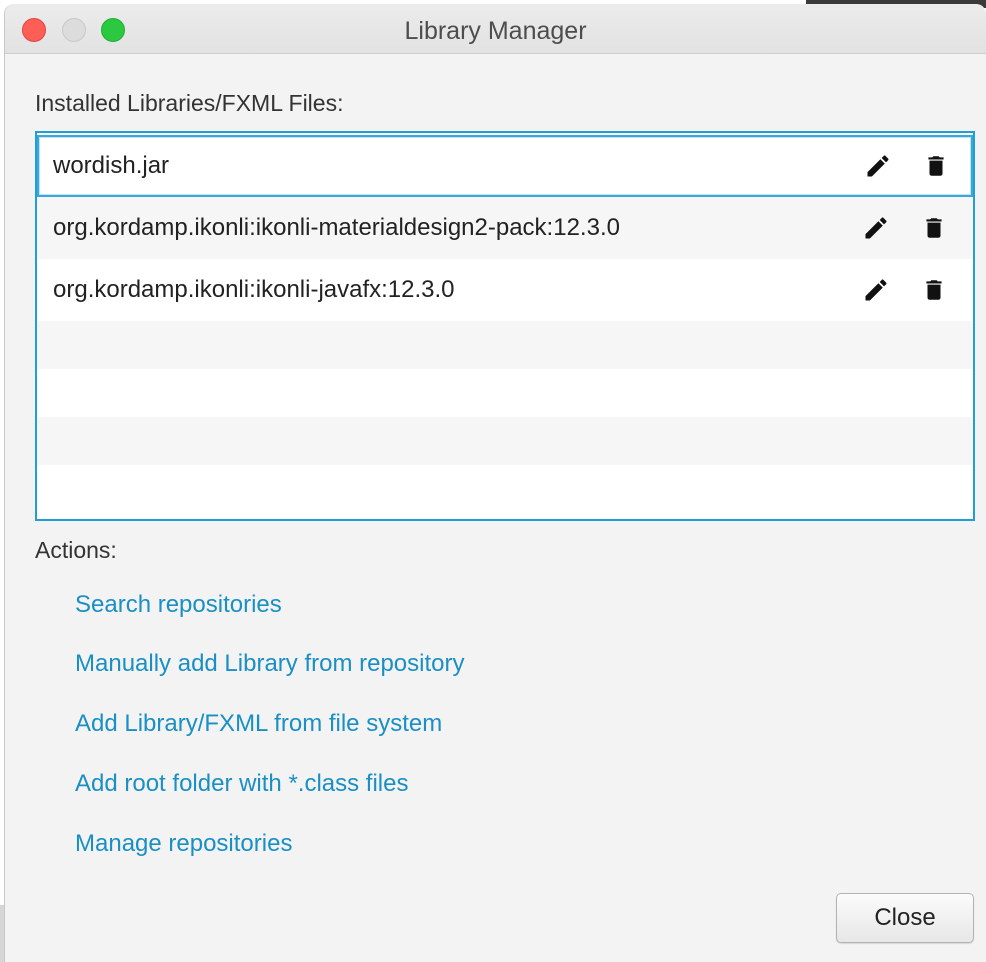 The image size is (986, 962). I want to click on list-item-ikonli-javafx: org.kordamp.ikonli:ikonli-javafx:12.3.0, so click(505, 290).